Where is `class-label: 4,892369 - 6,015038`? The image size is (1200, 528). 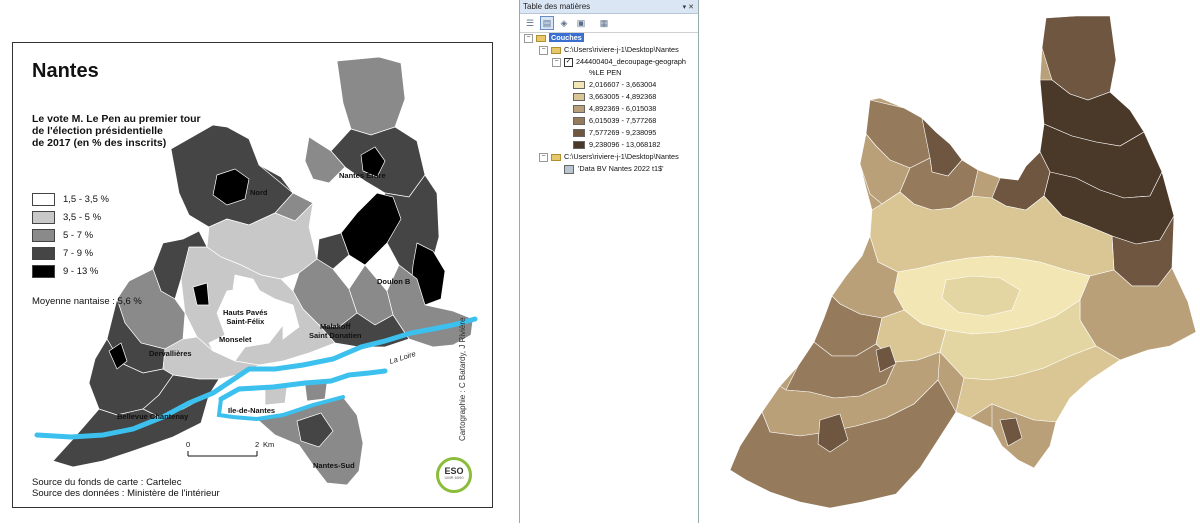
class-label: 4,892369 - 6,015038 is located at coordinates (623, 108).